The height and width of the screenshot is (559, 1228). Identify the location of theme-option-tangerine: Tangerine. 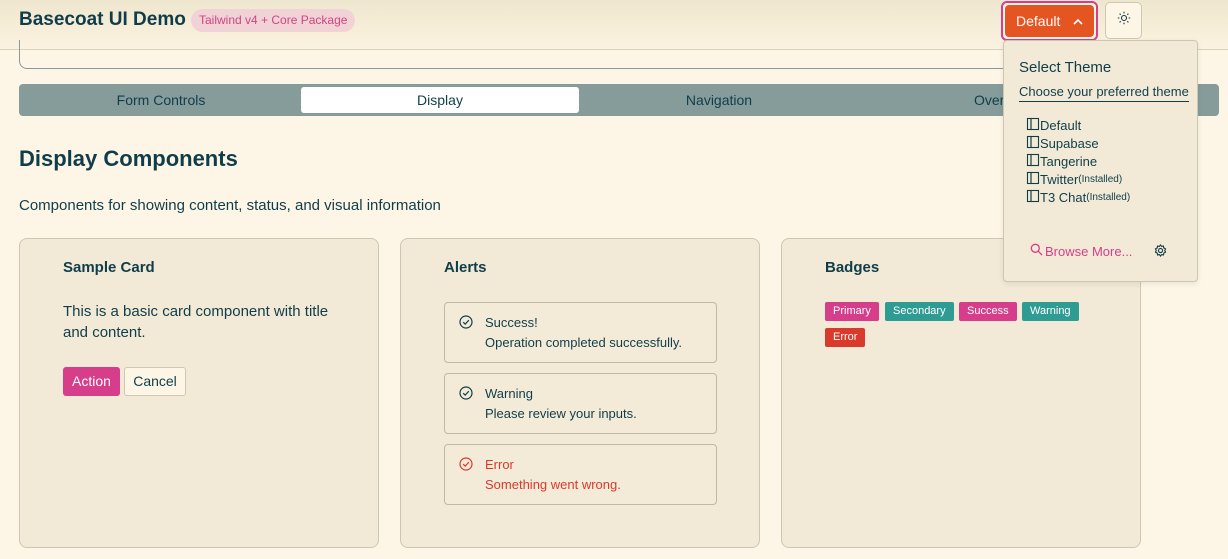
(1061, 161).